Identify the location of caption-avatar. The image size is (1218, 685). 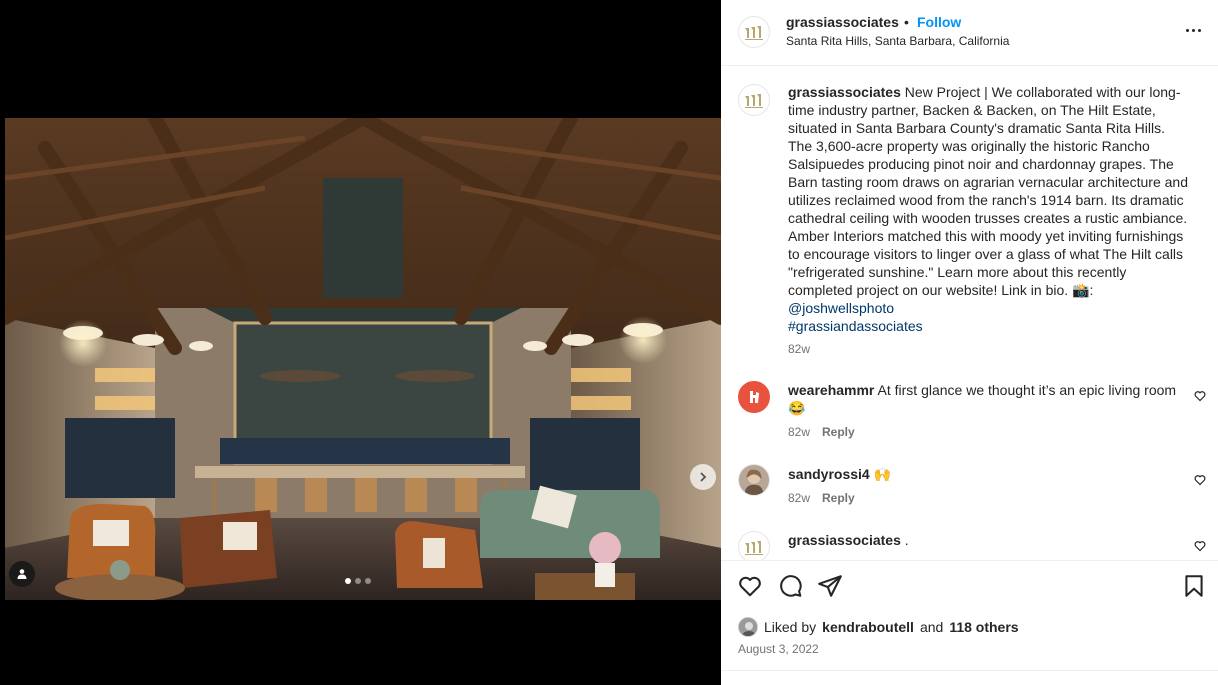
(754, 100).